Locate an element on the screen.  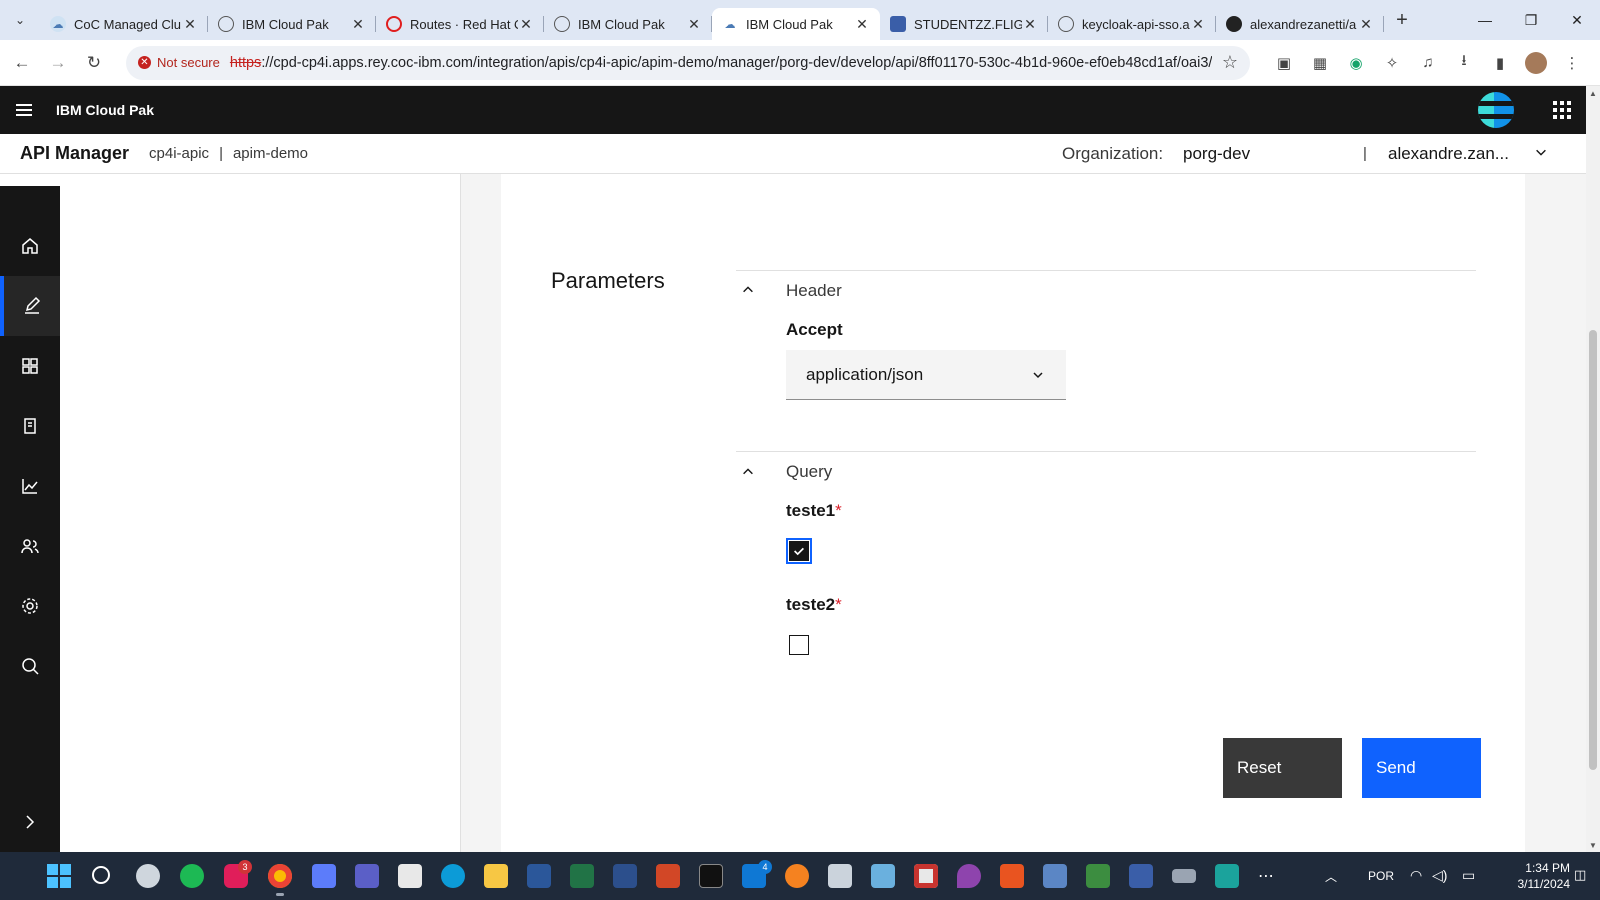
header-section-label: Header is located at coordinates (814, 291).